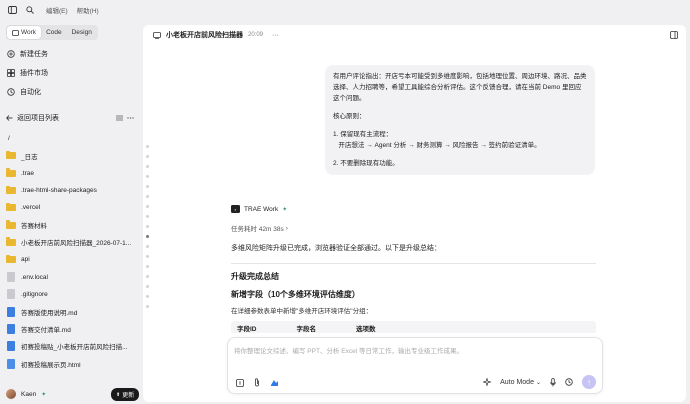 The image size is (690, 404). I want to click on clock-icon, so click(11, 92).